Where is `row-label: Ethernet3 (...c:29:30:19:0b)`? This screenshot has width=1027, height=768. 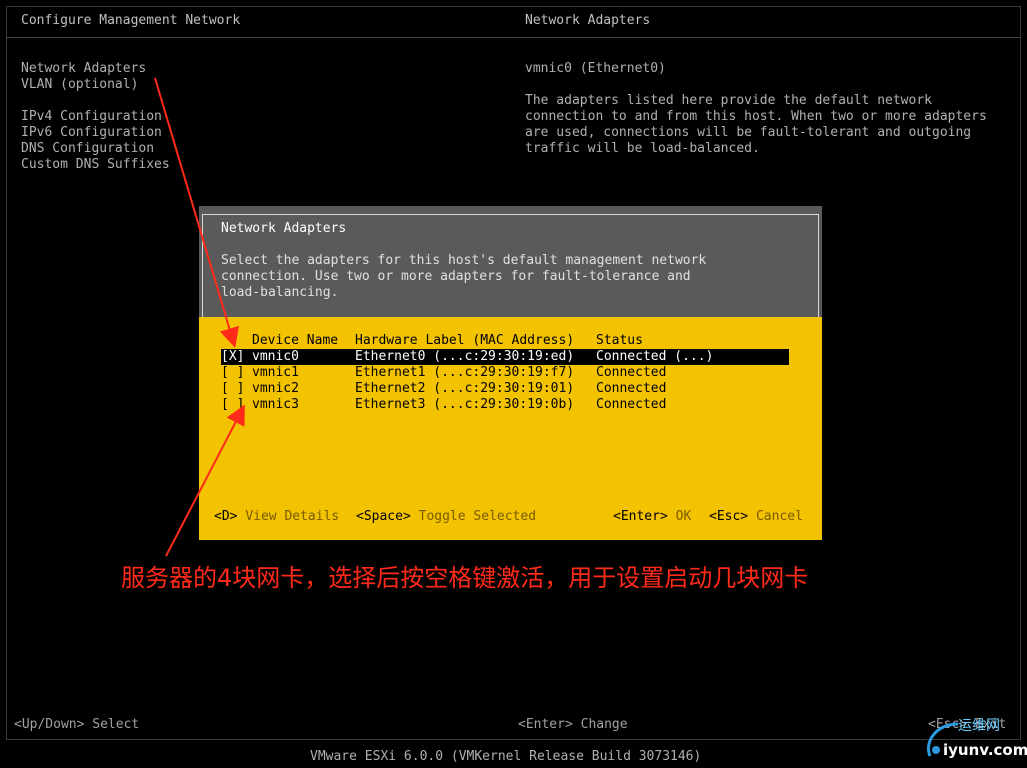
row-label: Ethernet3 (...c:29:30:19:0b) is located at coordinates (465, 404).